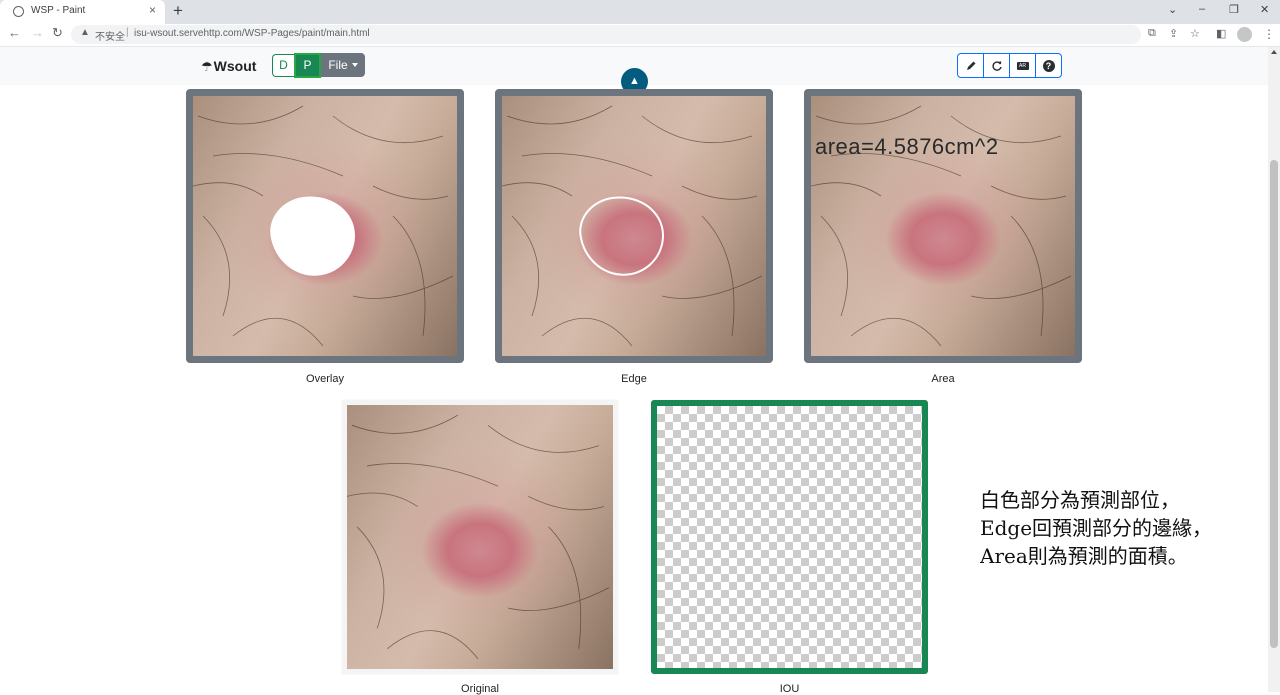 The width and height of the screenshot is (1280, 695). What do you see at coordinates (634, 379) in the screenshot?
I see `edge-caption: Edge` at bounding box center [634, 379].